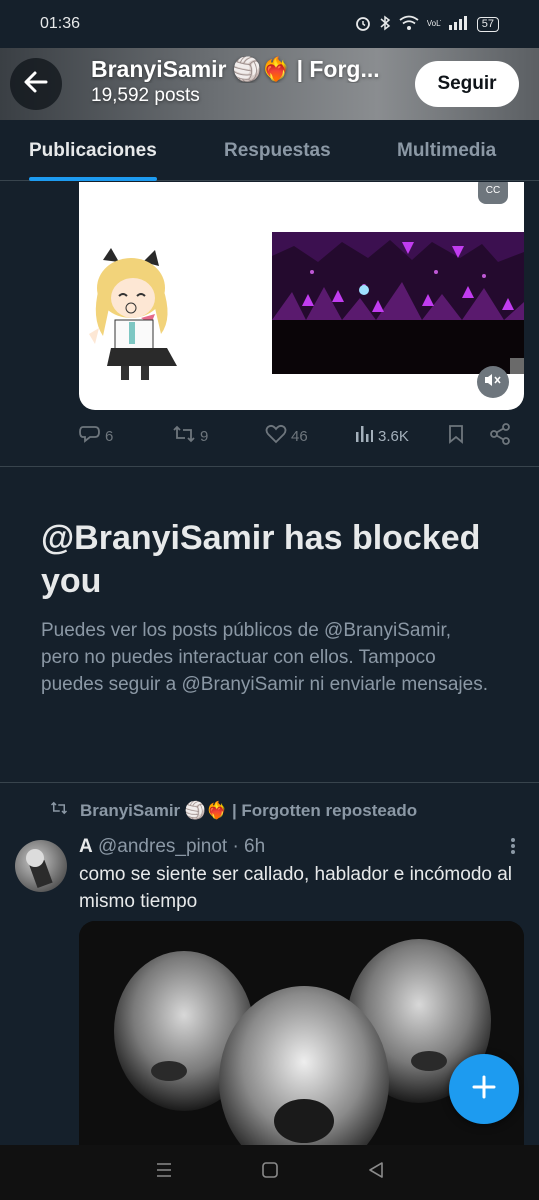 The image size is (539, 1200). I want to click on volte-label: VoLTE, so click(433, 24).